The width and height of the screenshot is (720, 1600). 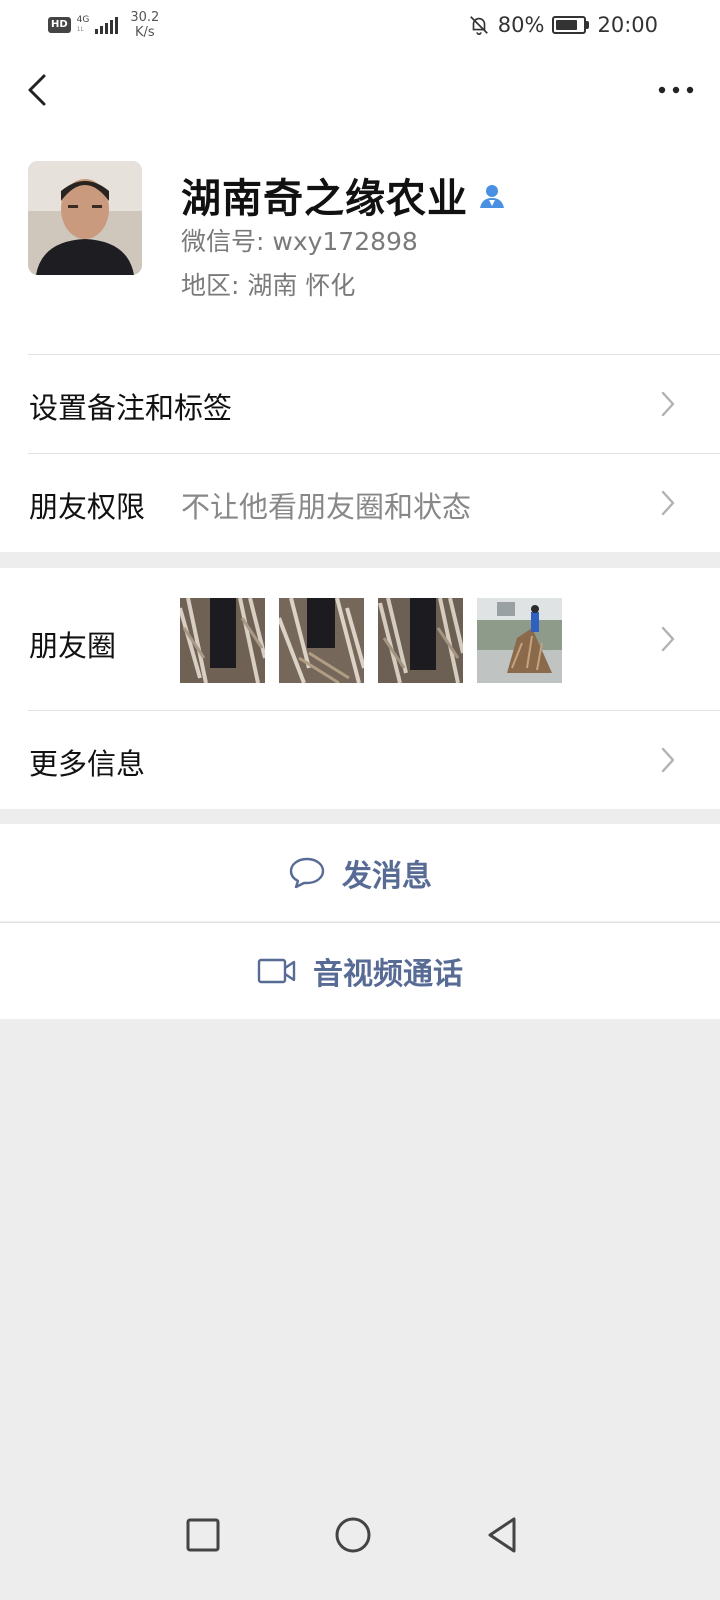 I want to click on video-call-button: 音视频通话, so click(x=360, y=970).